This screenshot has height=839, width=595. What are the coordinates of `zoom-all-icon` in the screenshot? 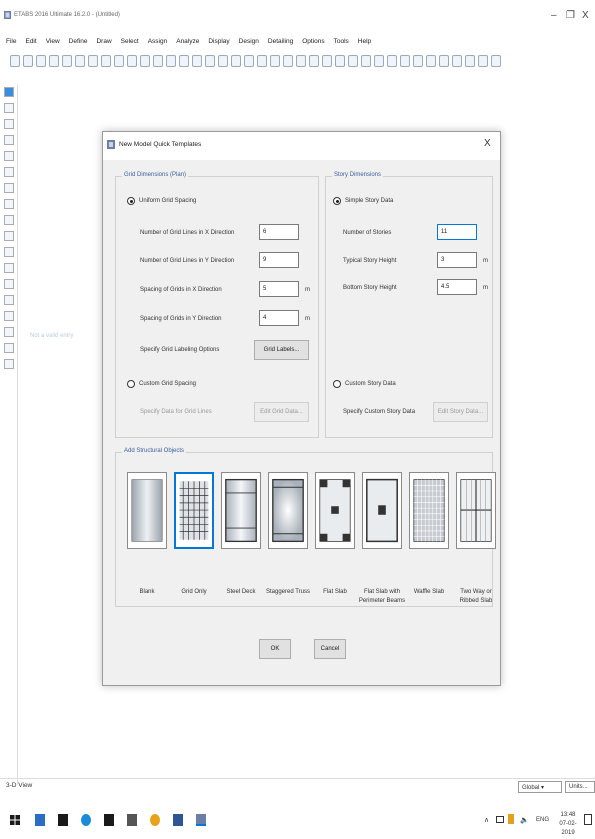 It's located at (157, 61).